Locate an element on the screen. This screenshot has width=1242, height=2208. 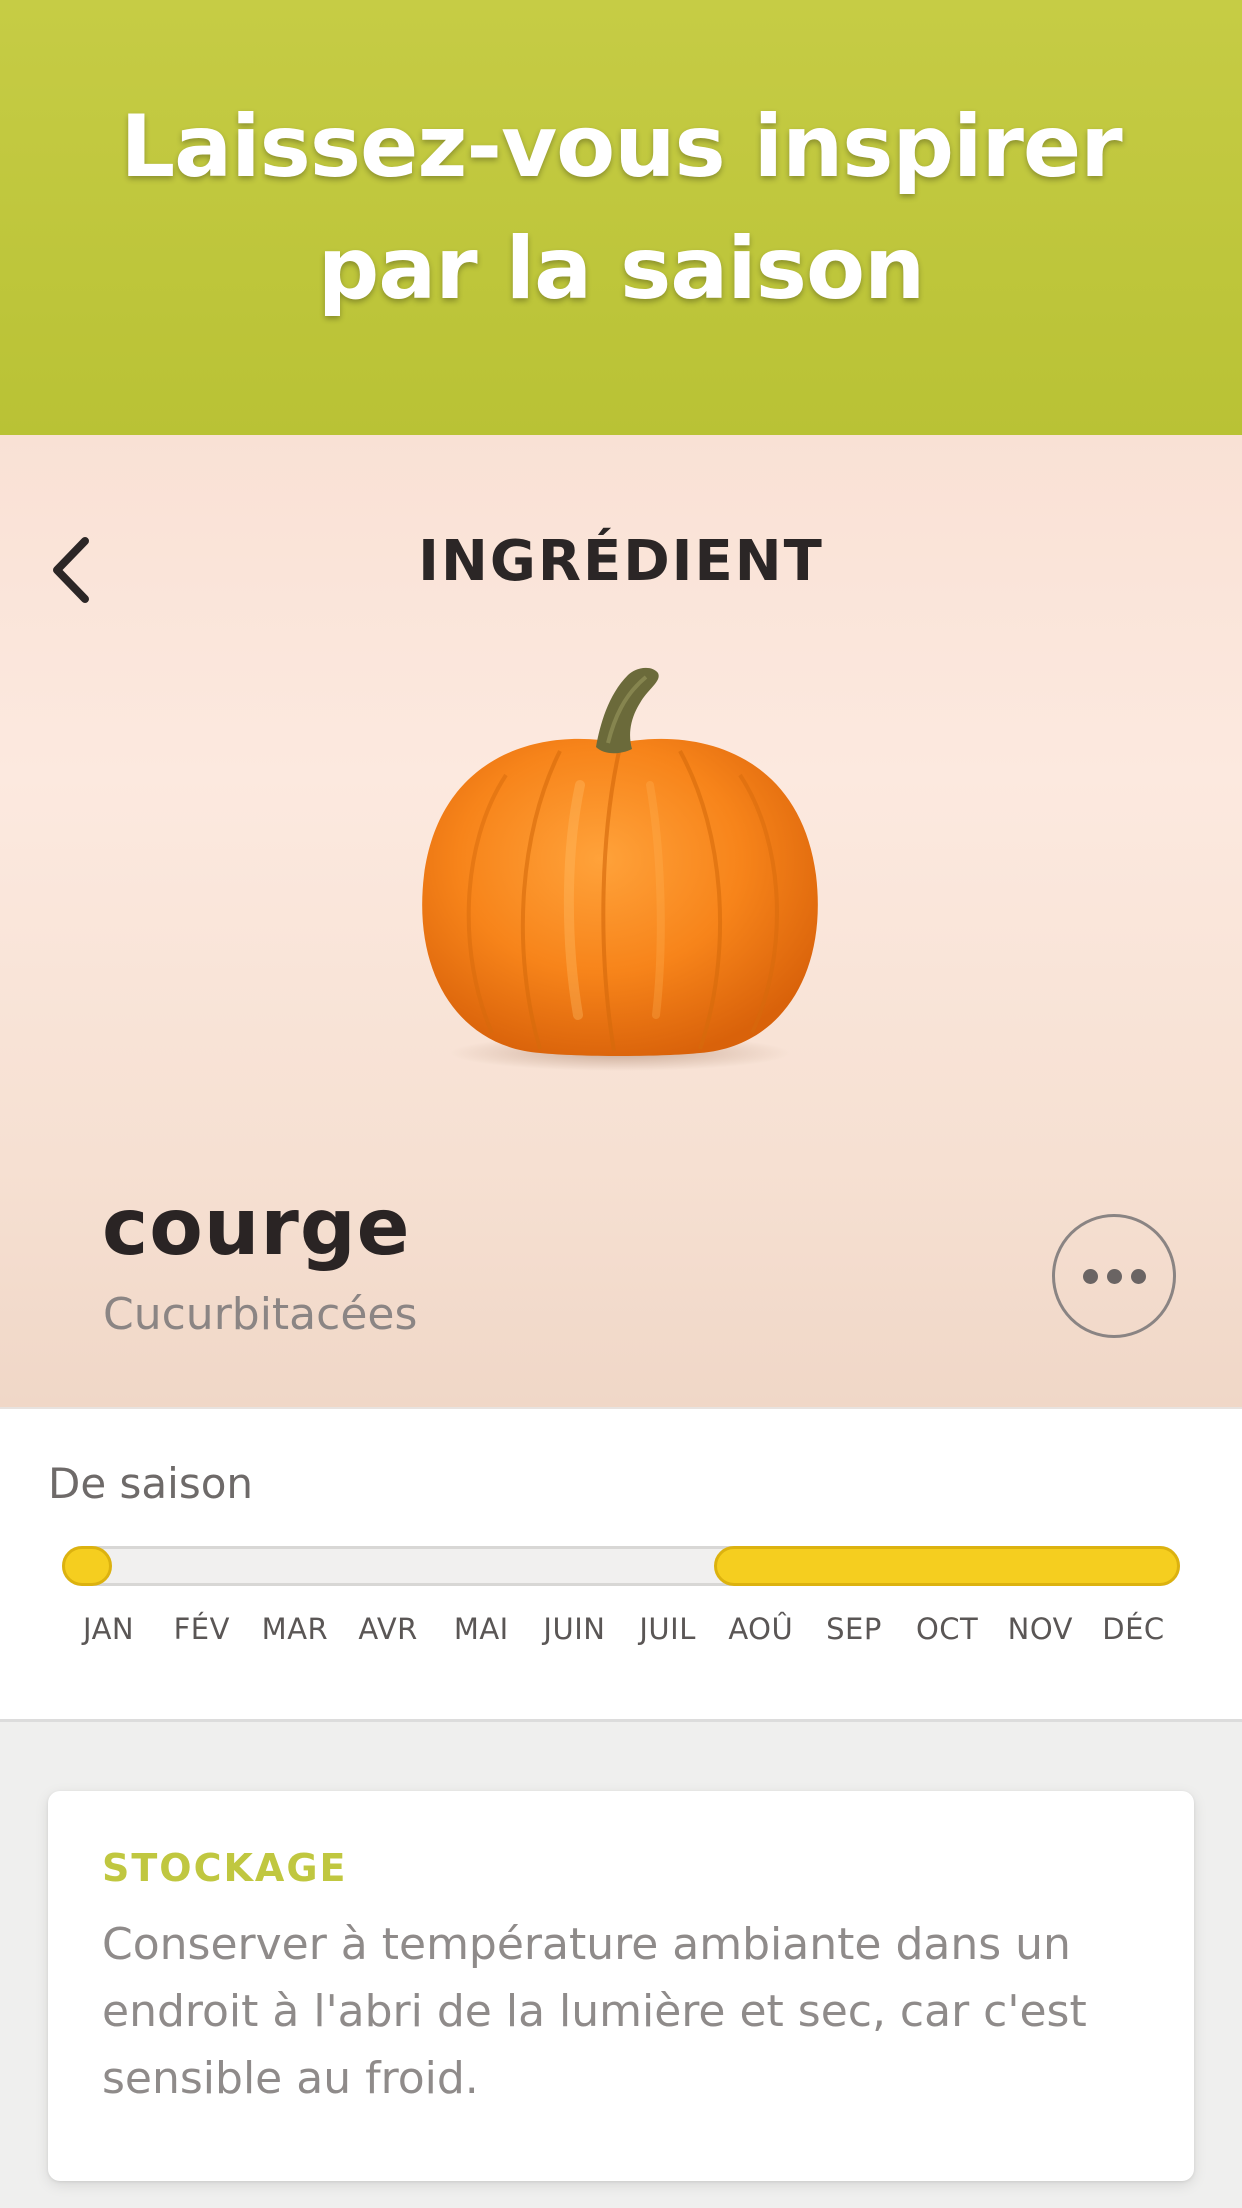
month-label: AOÛ is located at coordinates (761, 1629).